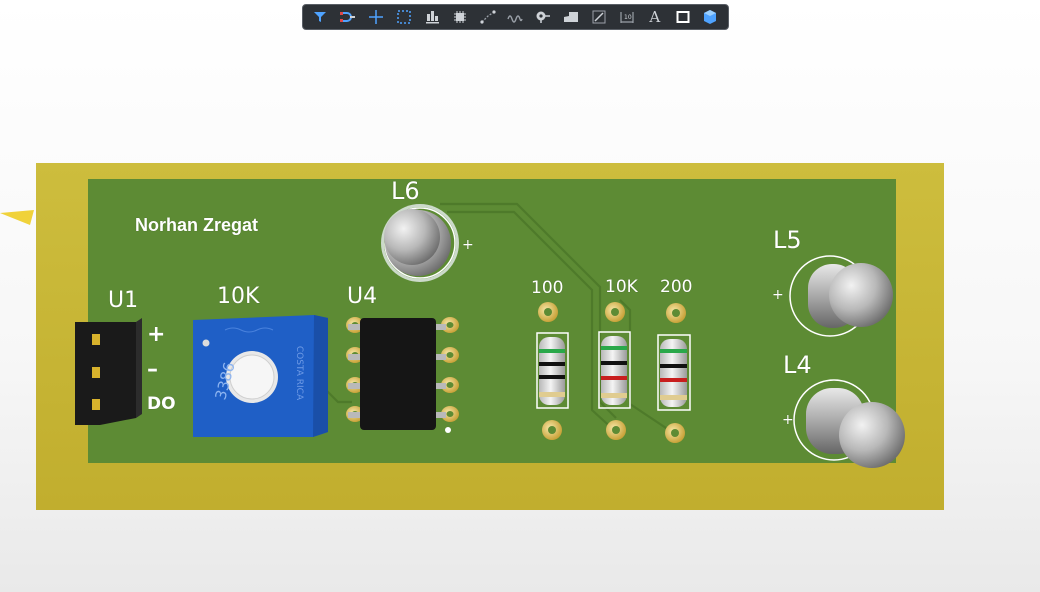  I want to click on author-label: Norhan Zregat, so click(197, 225).